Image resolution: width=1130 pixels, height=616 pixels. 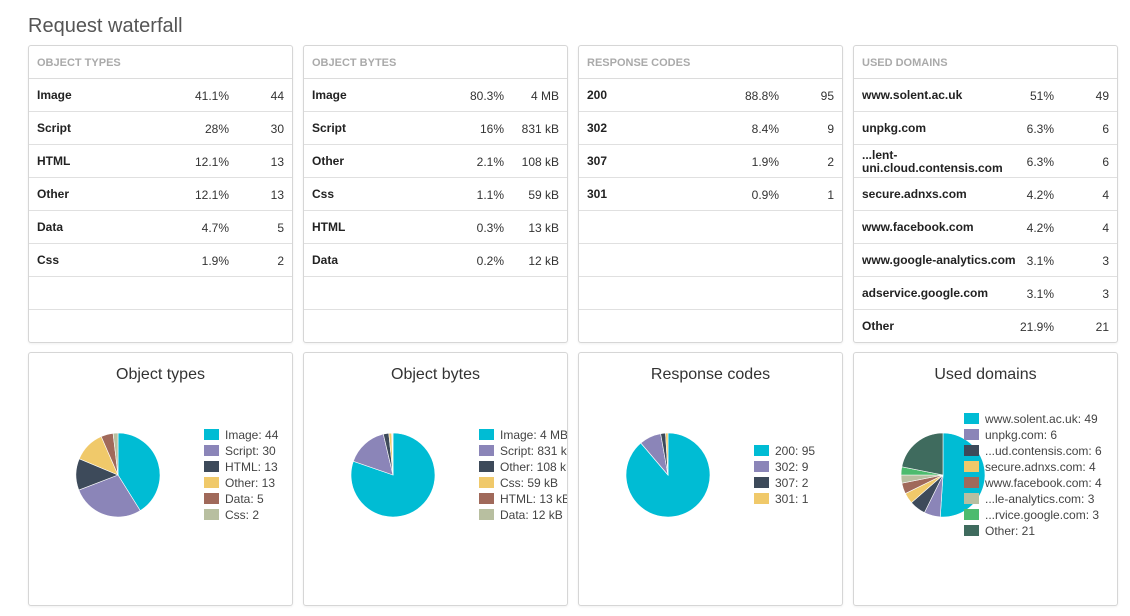 I want to click on row-percent: 1.1%, so click(x=490, y=195).